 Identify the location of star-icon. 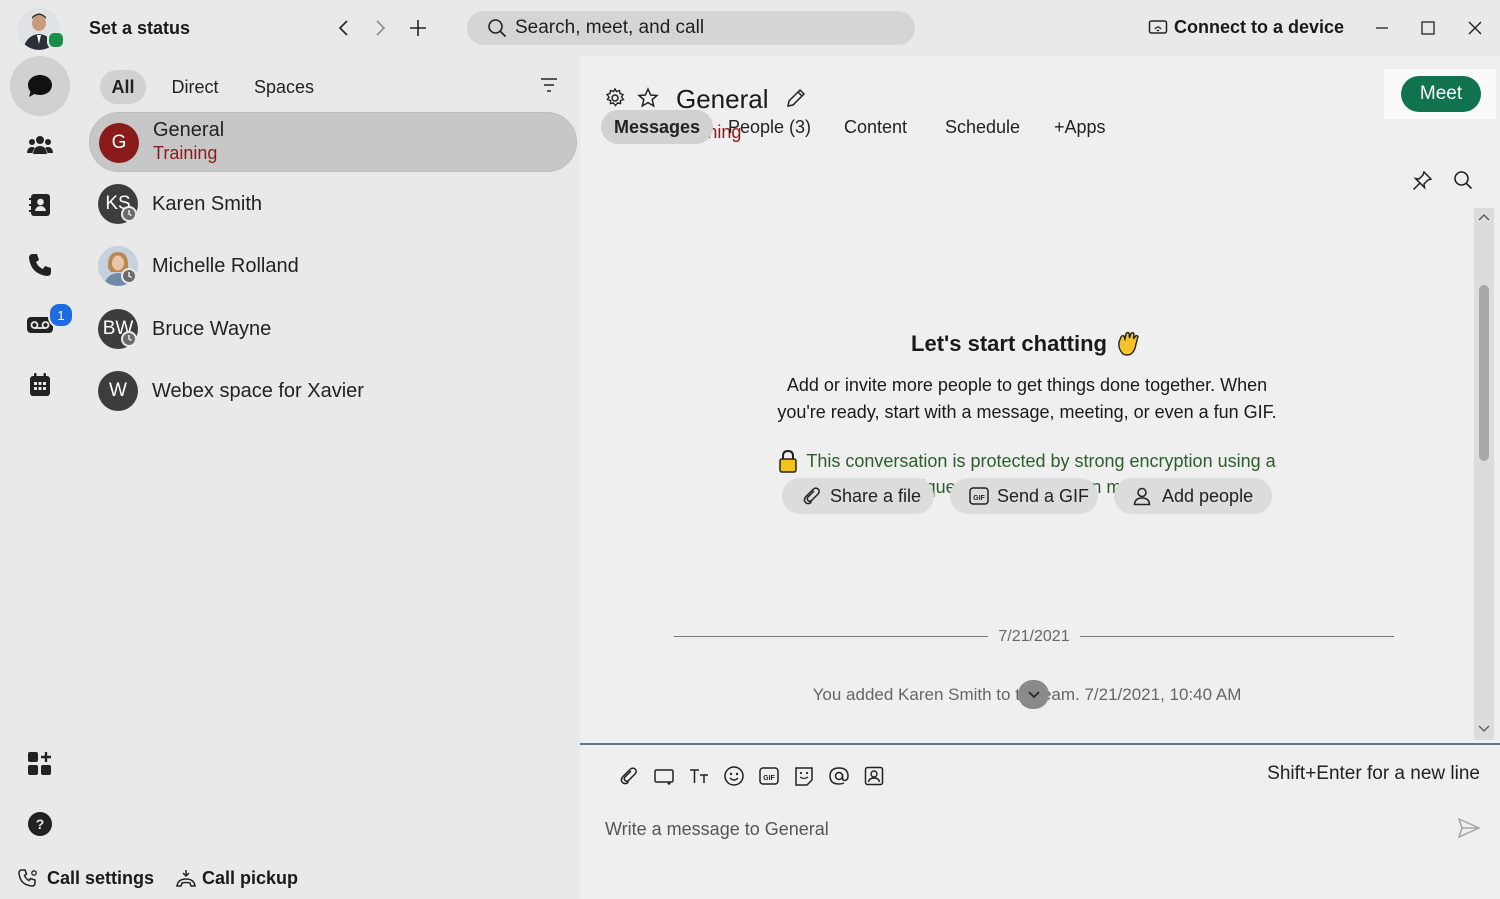
(648, 97).